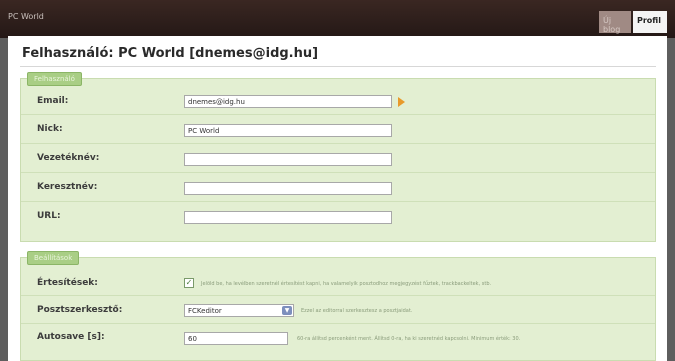  Describe the element at coordinates (26, 16) in the screenshot. I see `app-title: PC World` at that location.